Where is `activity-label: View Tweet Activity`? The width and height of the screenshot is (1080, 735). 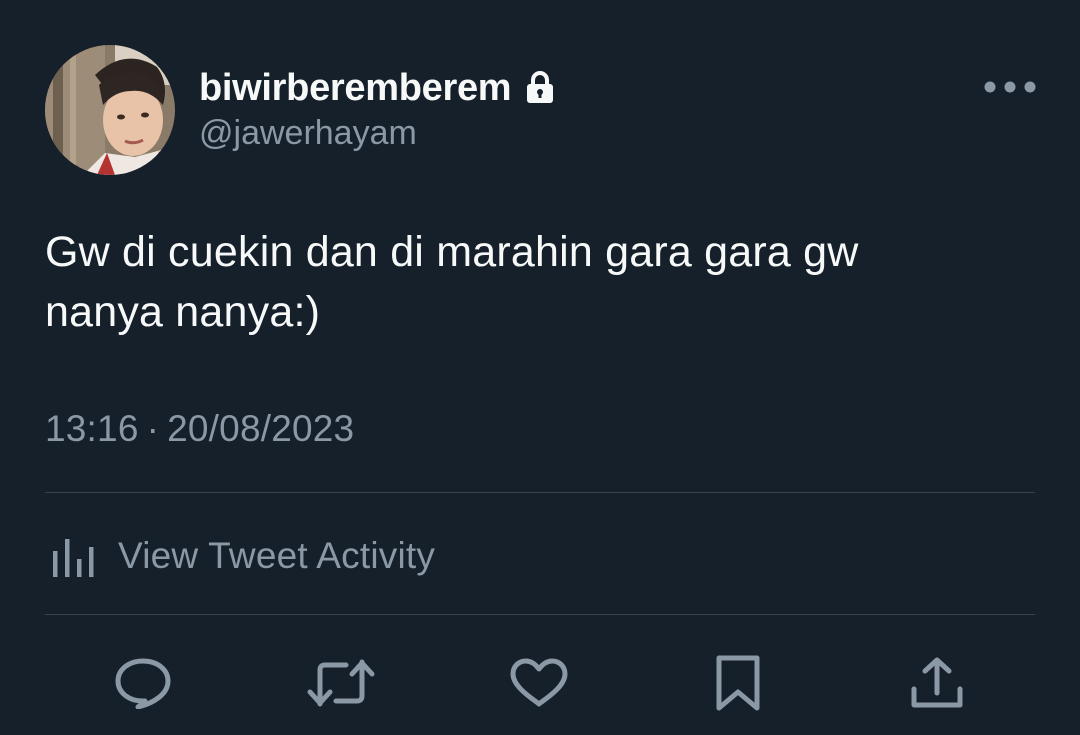
activity-label: View Tweet Activity is located at coordinates (277, 555).